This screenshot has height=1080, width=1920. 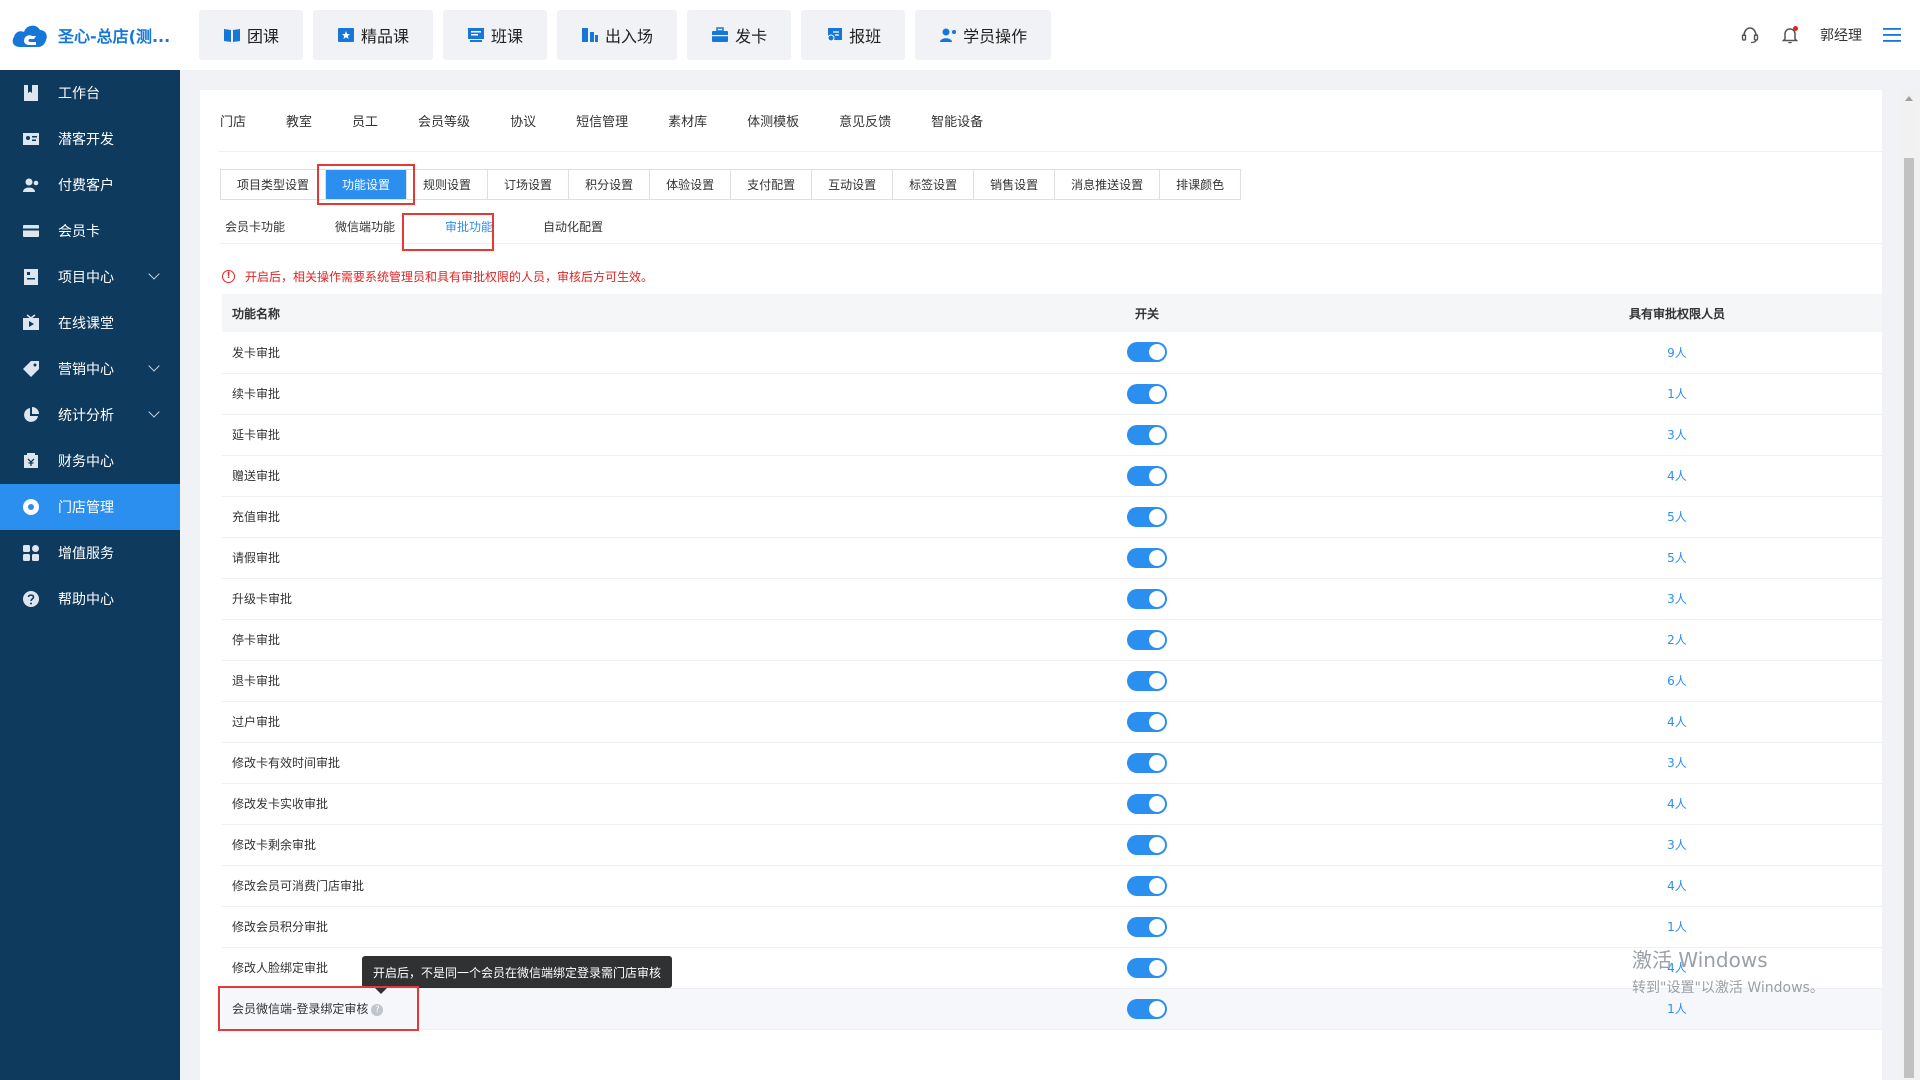 I want to click on approvers-count-link: 9人, so click(x=1677, y=353).